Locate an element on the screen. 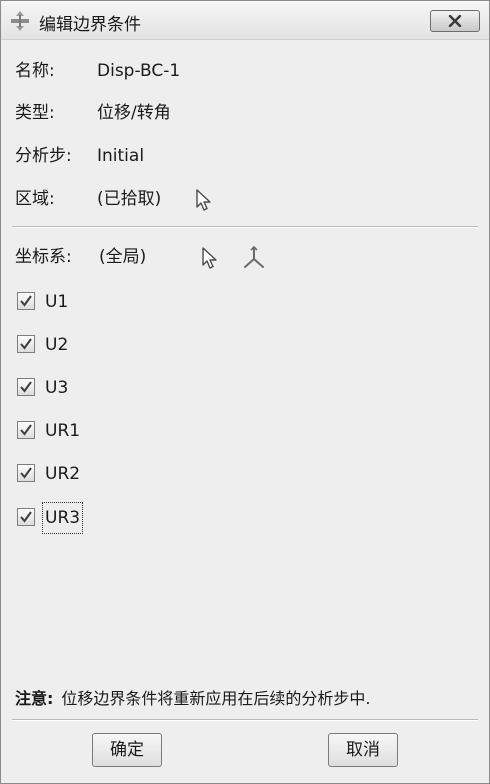  note-label: 注意: is located at coordinates (34, 698).